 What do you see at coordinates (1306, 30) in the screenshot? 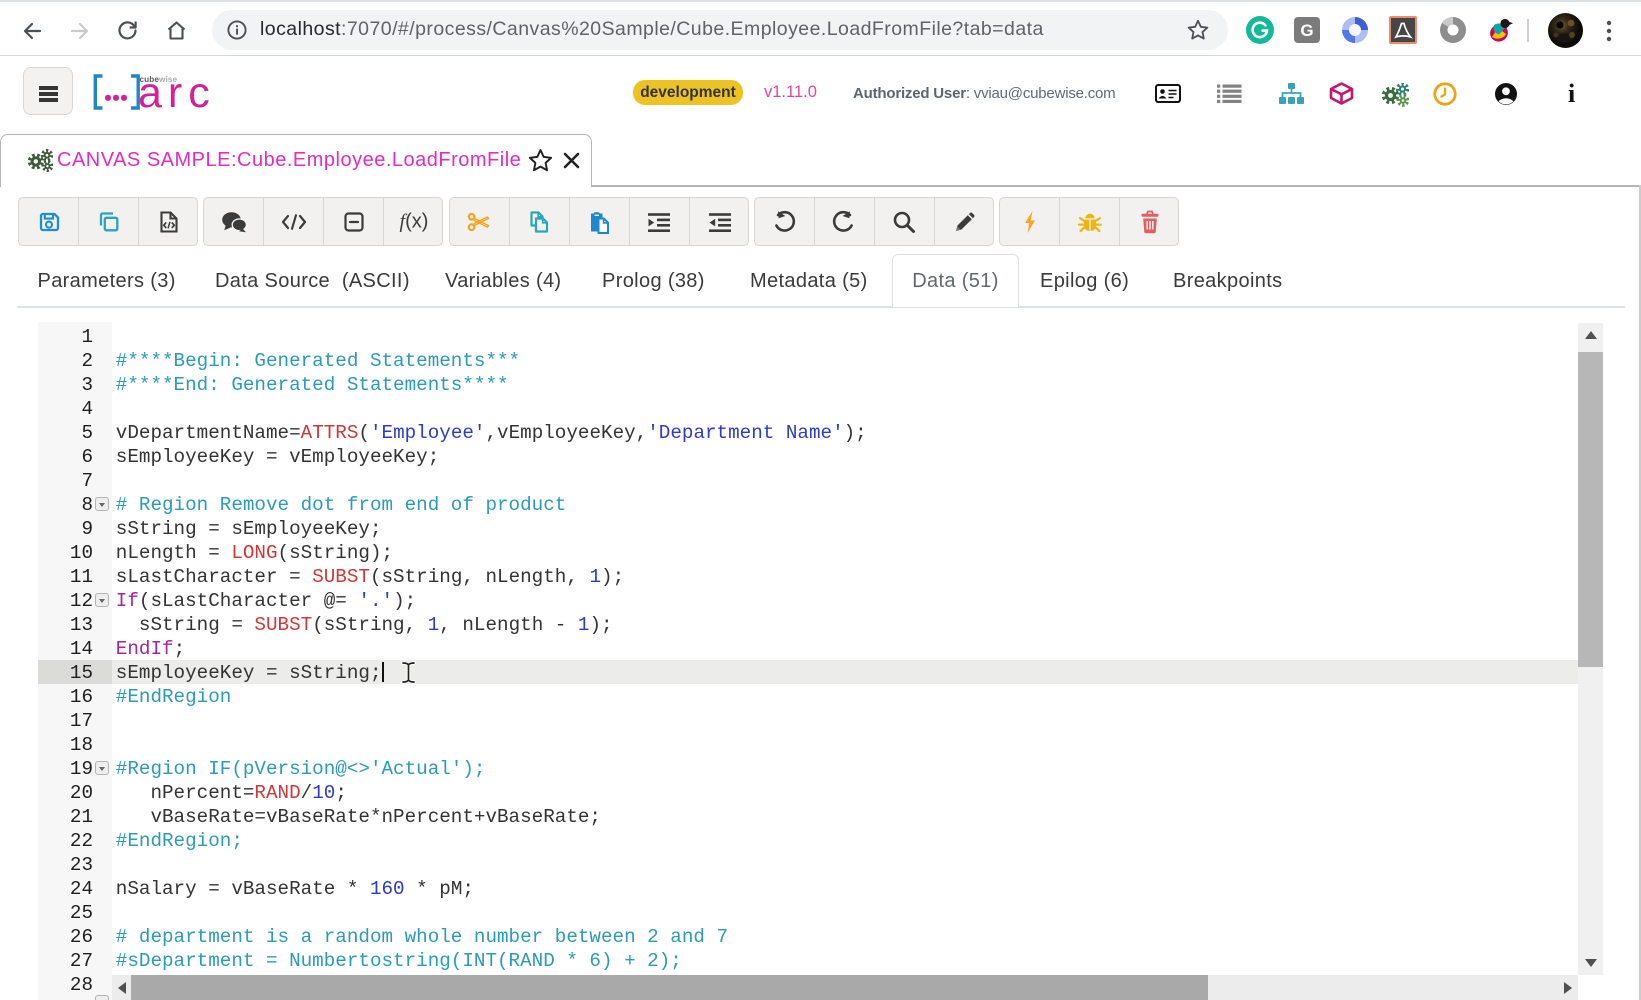
I see `svg-text: G` at bounding box center [1306, 30].